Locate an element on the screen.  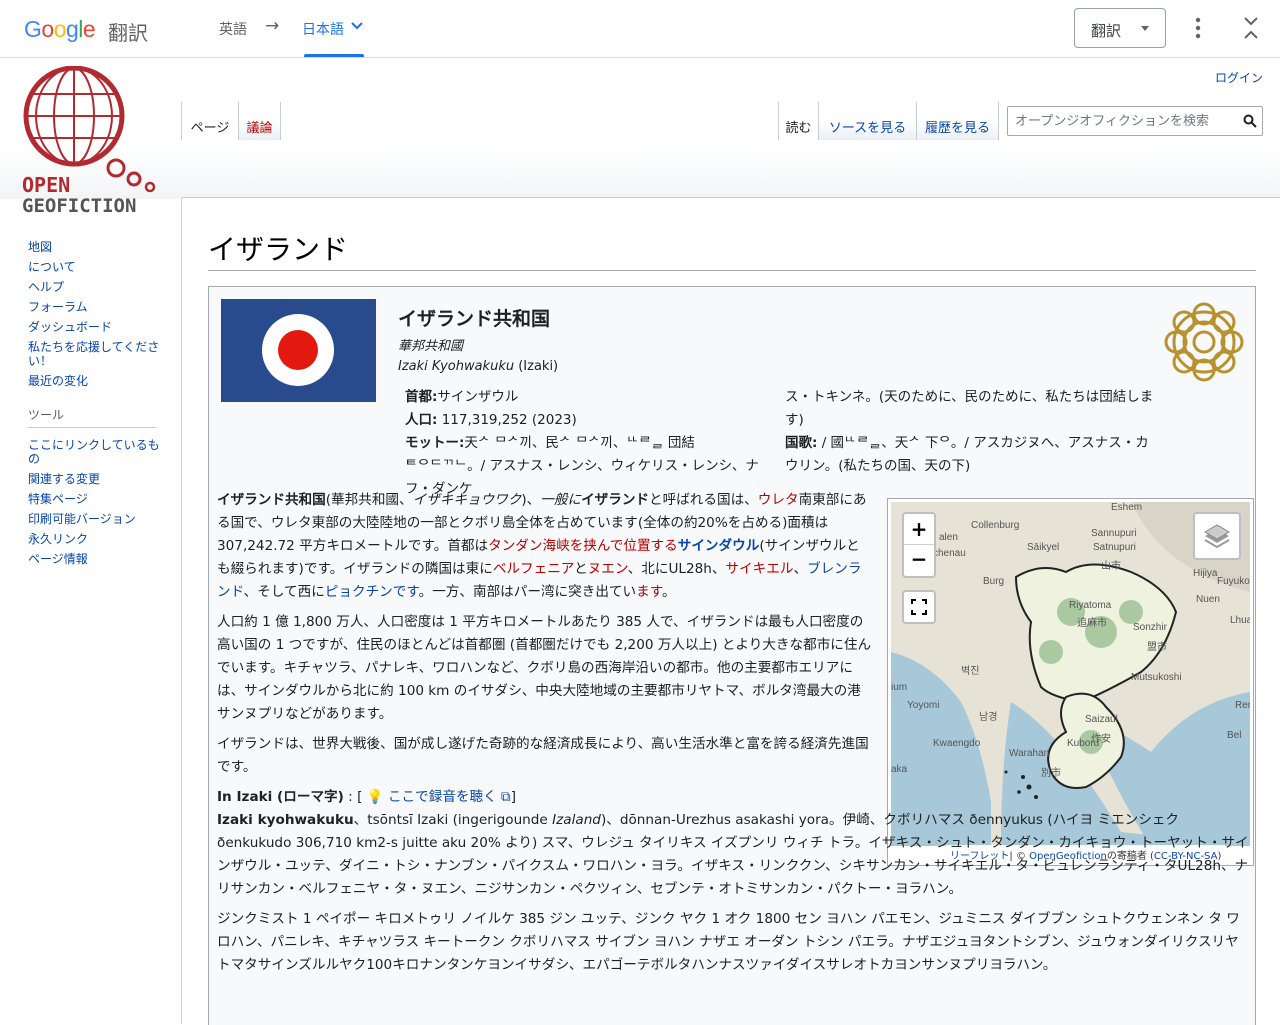
more-vert-icon is located at coordinates (1198, 28).